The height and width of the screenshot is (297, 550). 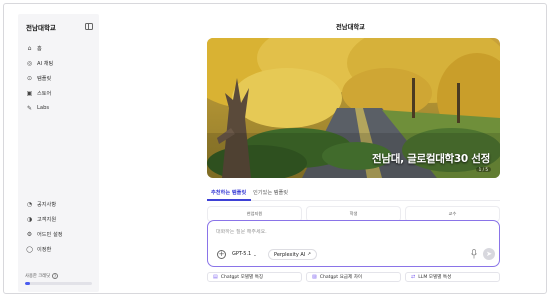 What do you see at coordinates (309, 254) in the screenshot?
I see `external-link-icon: ↗` at bounding box center [309, 254].